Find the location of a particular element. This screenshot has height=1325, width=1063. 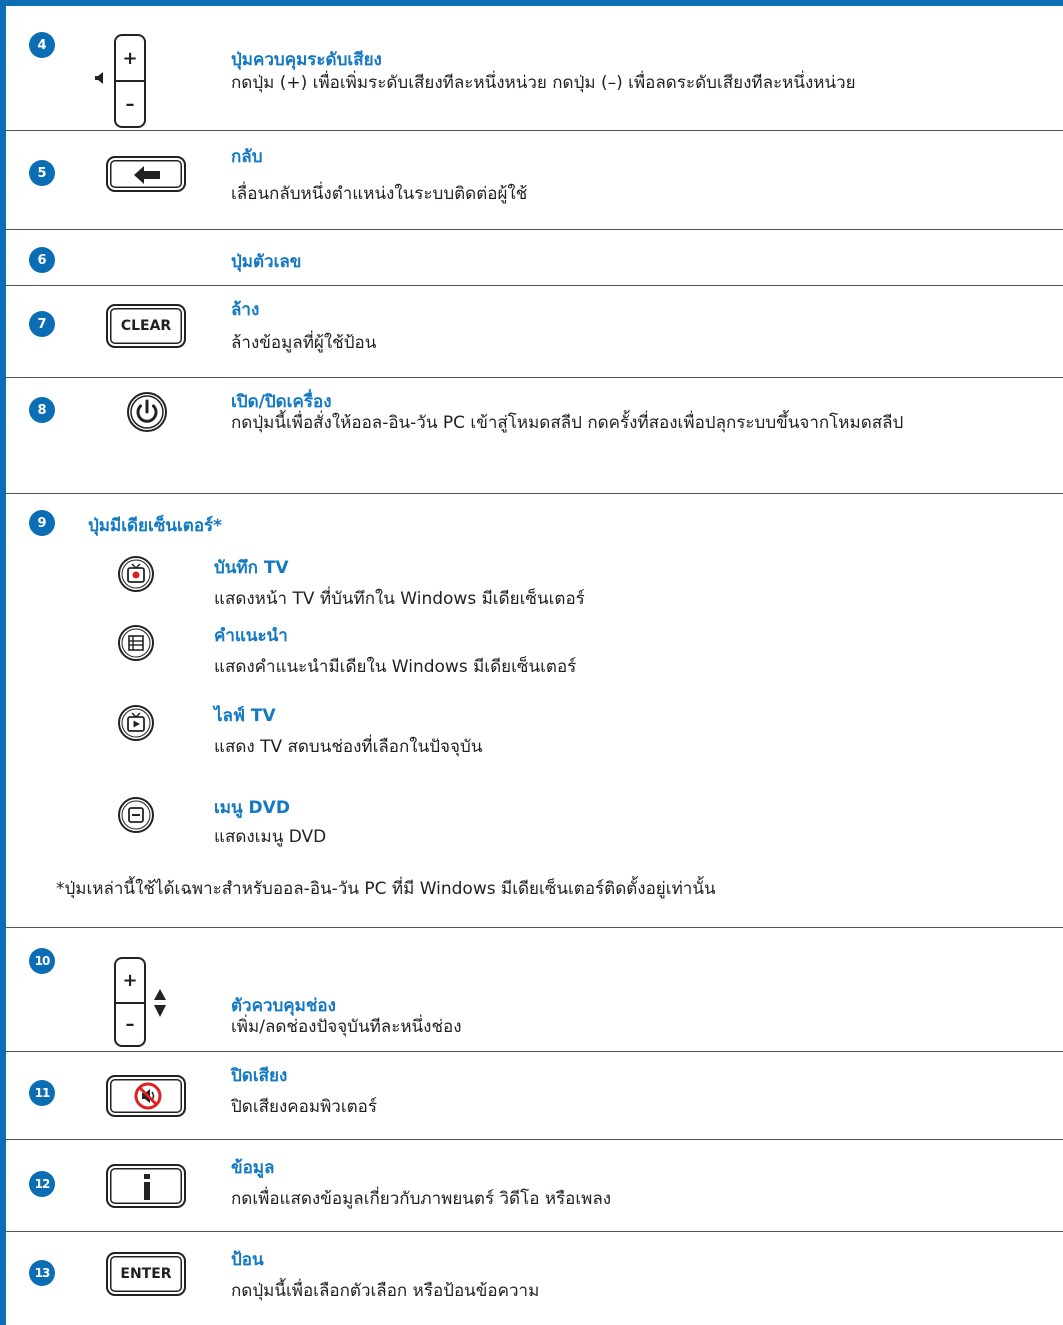

guide-icon is located at coordinates (136, 643).